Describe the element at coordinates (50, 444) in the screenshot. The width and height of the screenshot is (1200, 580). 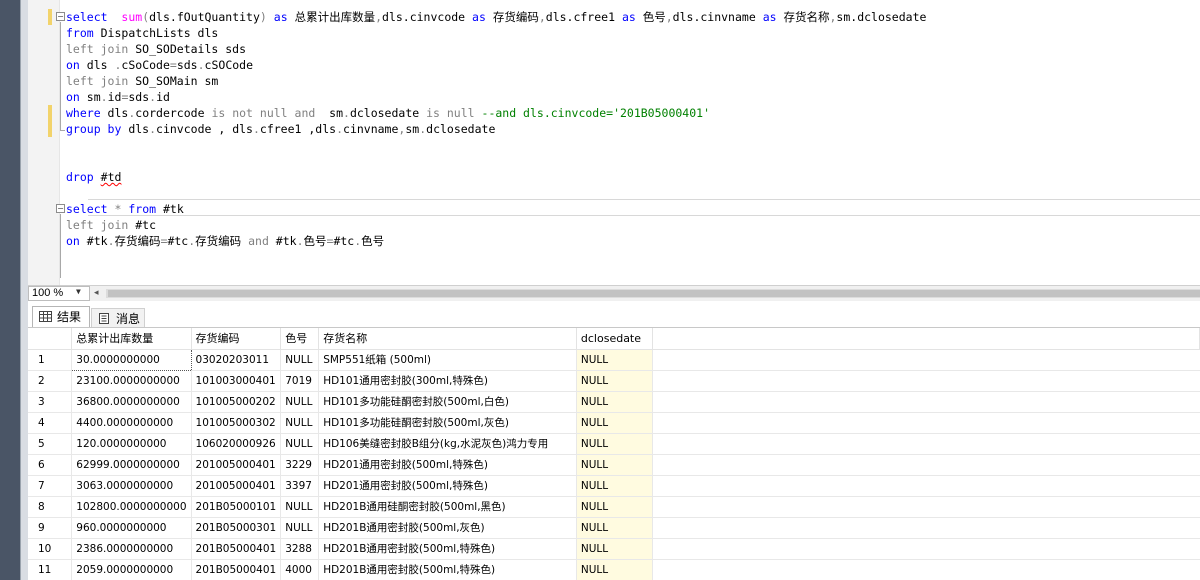
I see `row-number: 5` at that location.